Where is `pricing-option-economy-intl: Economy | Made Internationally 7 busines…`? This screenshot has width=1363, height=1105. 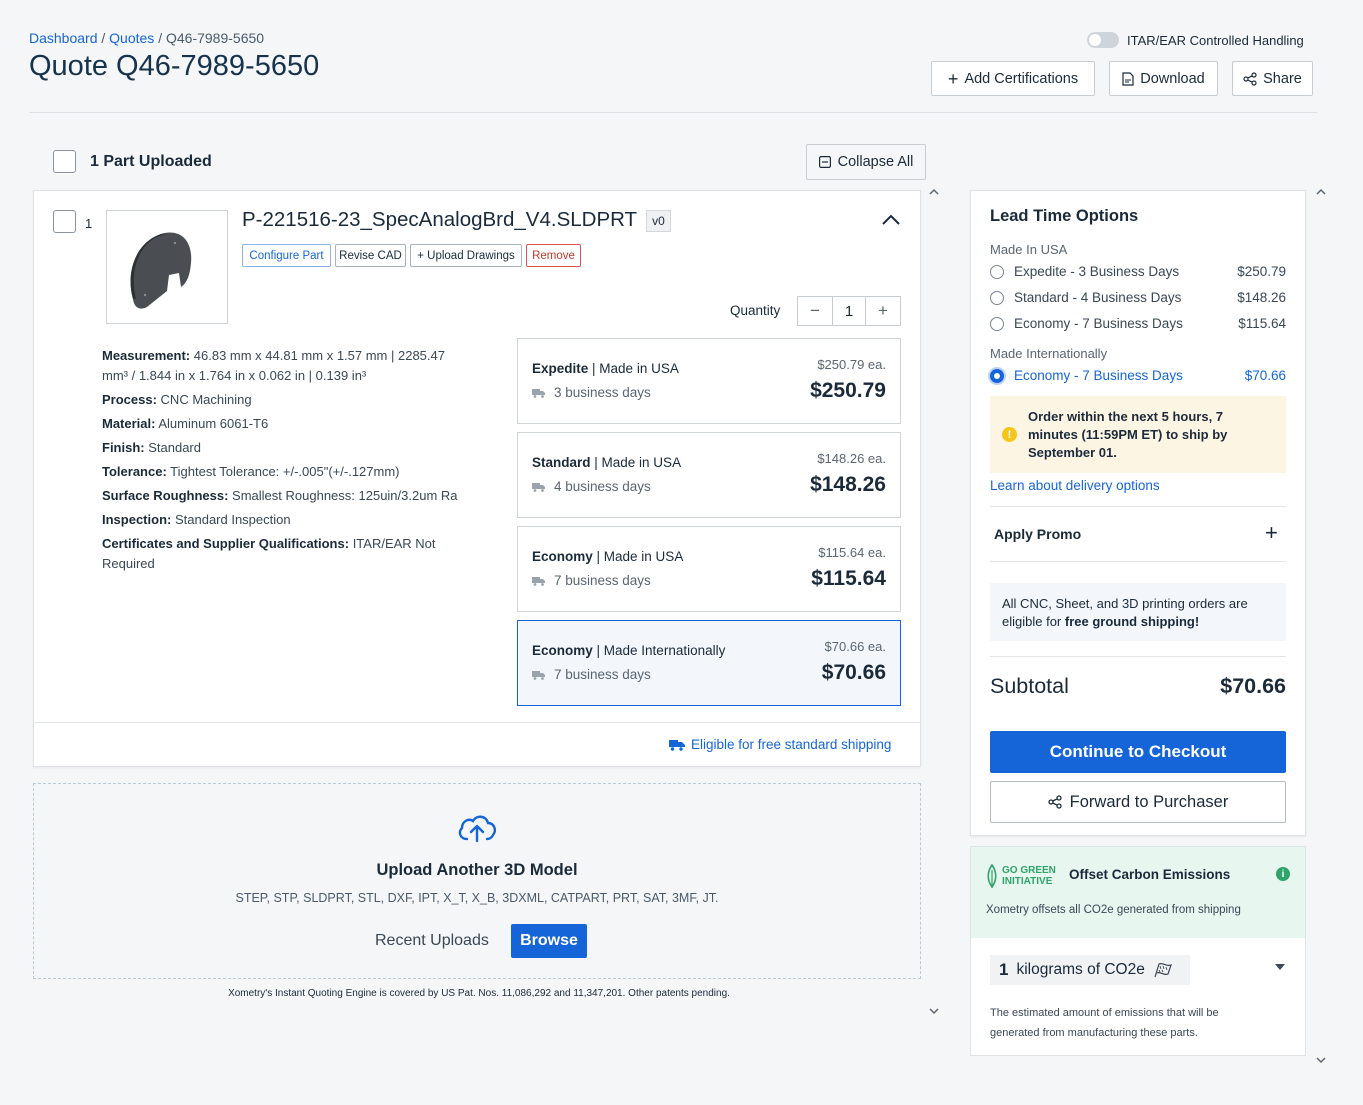 pricing-option-economy-intl: Economy | Made Internationally 7 busines… is located at coordinates (709, 663).